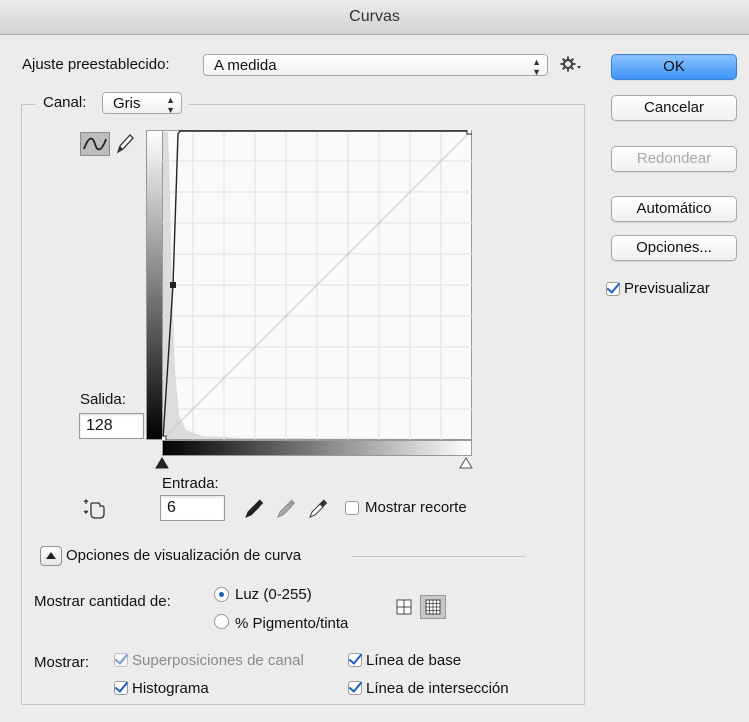 This screenshot has height=722, width=749. I want to click on preview-label: Previsualizar, so click(667, 288).